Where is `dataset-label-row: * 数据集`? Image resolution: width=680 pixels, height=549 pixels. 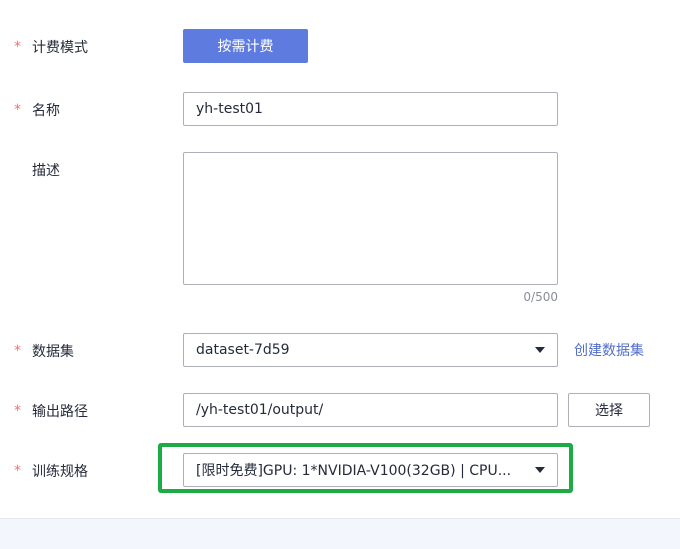
dataset-label-row: * 数据集 is located at coordinates (44, 351).